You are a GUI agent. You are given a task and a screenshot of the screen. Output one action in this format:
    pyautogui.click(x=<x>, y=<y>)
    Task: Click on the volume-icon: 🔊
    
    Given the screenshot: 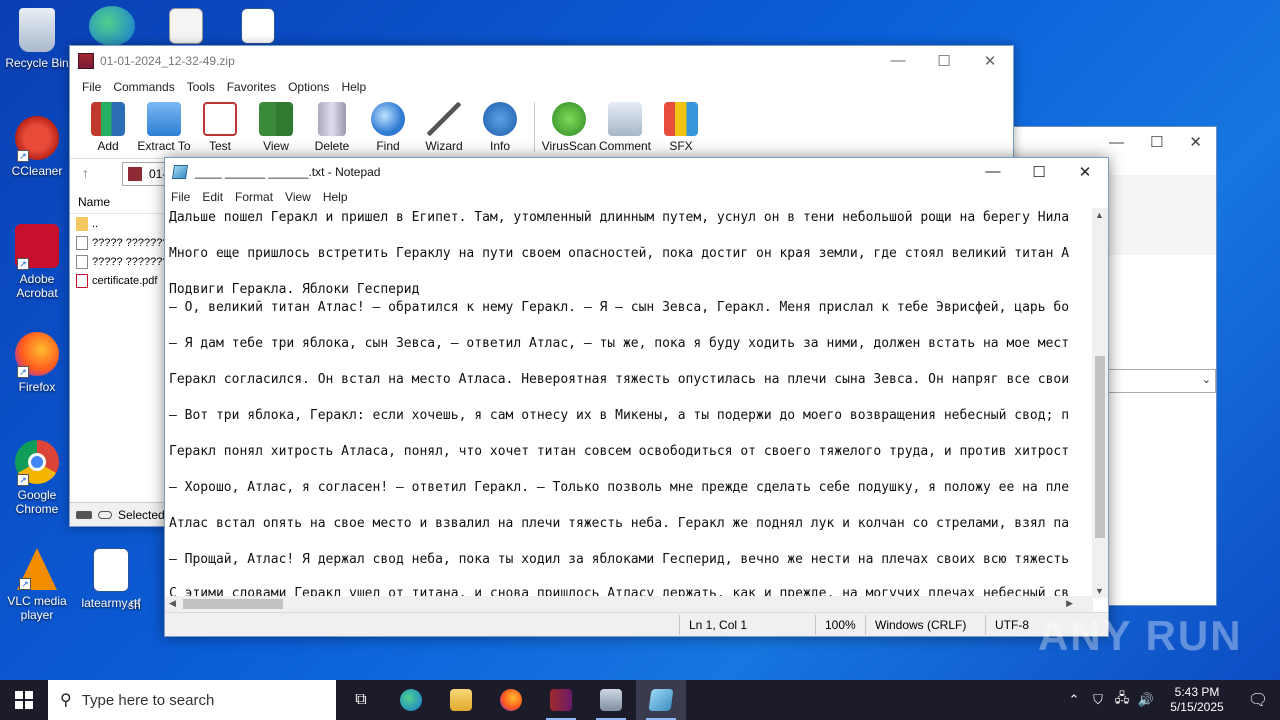 What is the action you would take?
    pyautogui.click(x=1146, y=700)
    